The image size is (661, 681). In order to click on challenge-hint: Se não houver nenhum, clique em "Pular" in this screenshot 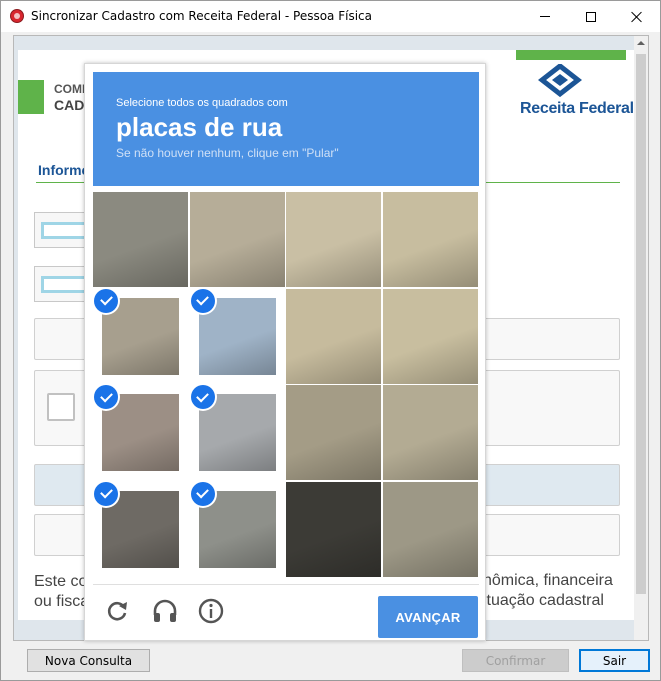, I will do `click(227, 153)`.